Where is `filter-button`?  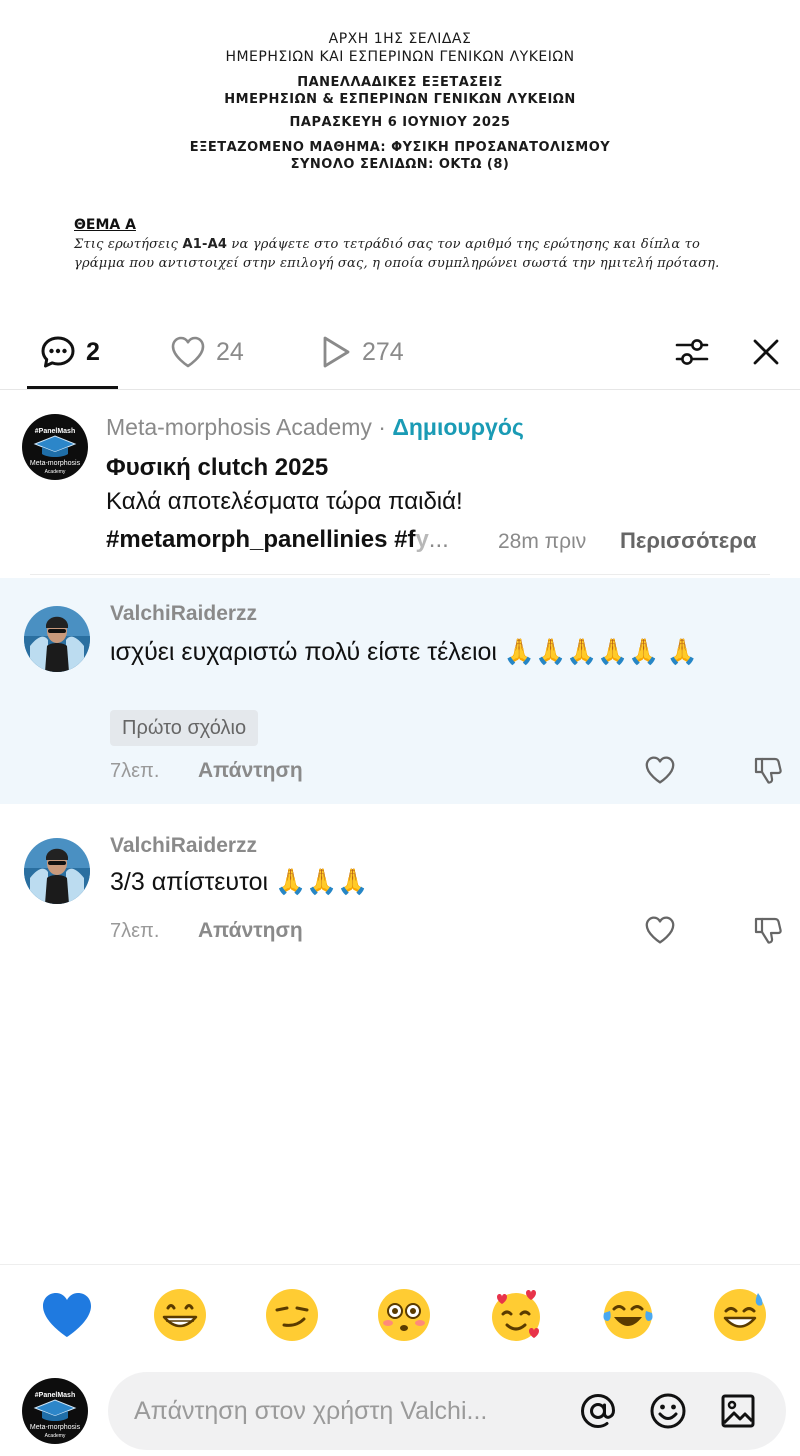
filter-button is located at coordinates (692, 352).